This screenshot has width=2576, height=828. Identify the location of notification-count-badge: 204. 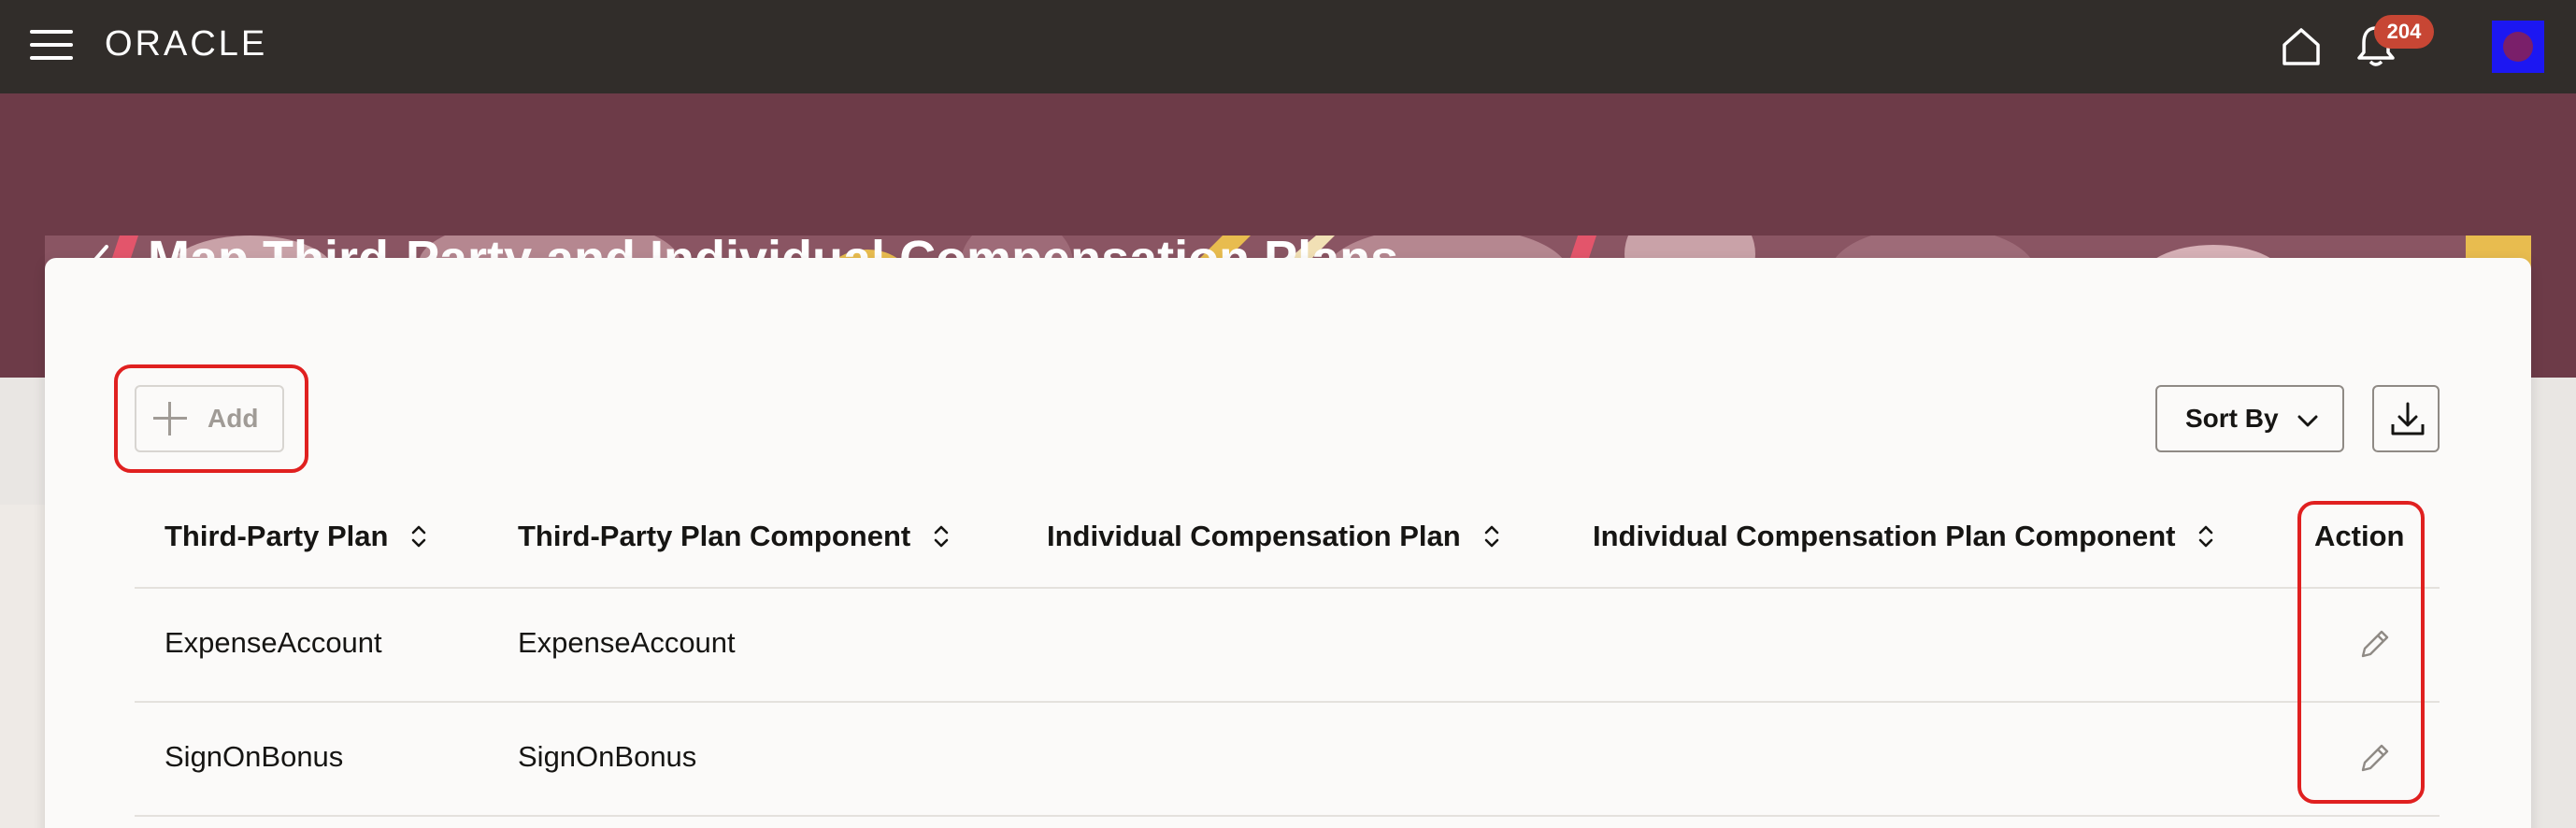
(2404, 32).